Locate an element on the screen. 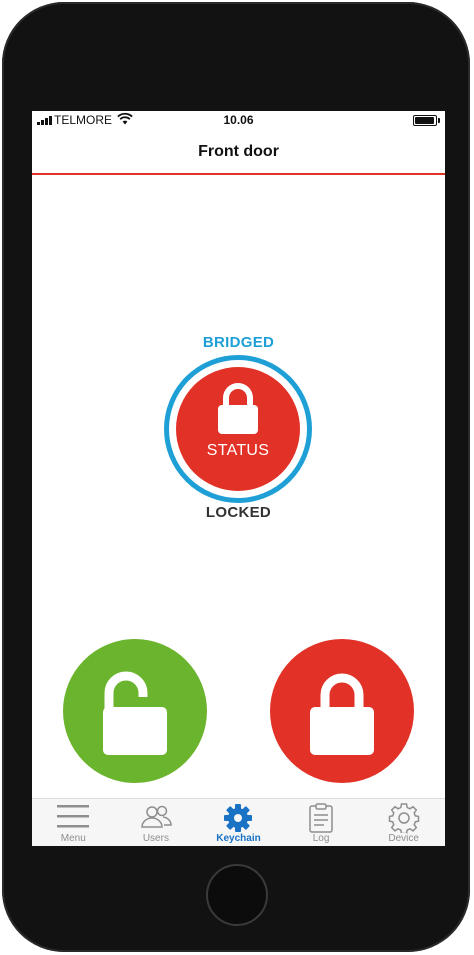  tab-menu: Menu is located at coordinates (73, 822).